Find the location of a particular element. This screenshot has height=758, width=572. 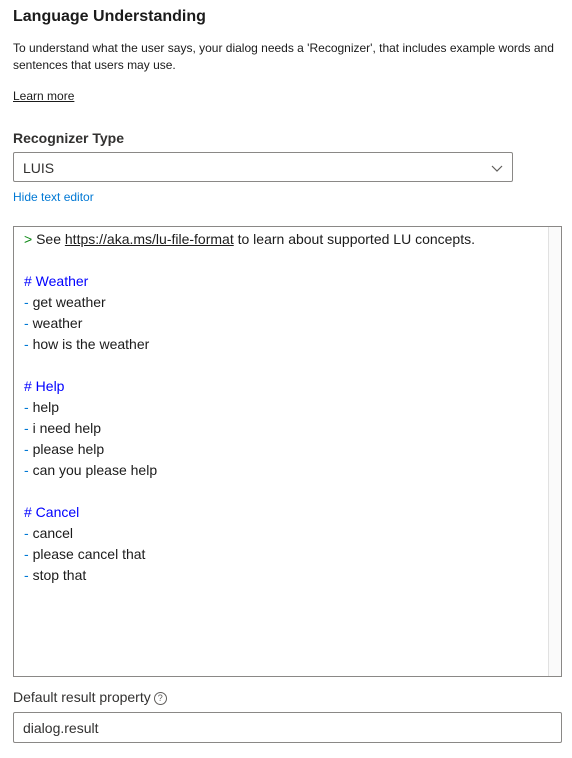

result-property-input is located at coordinates (287, 727).